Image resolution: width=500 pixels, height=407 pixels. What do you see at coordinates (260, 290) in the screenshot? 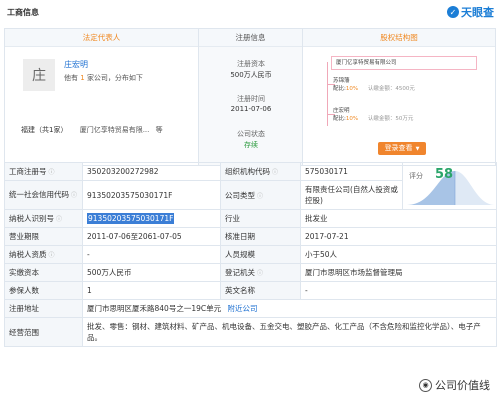
I see `field-label: 英文名称` at bounding box center [260, 290].